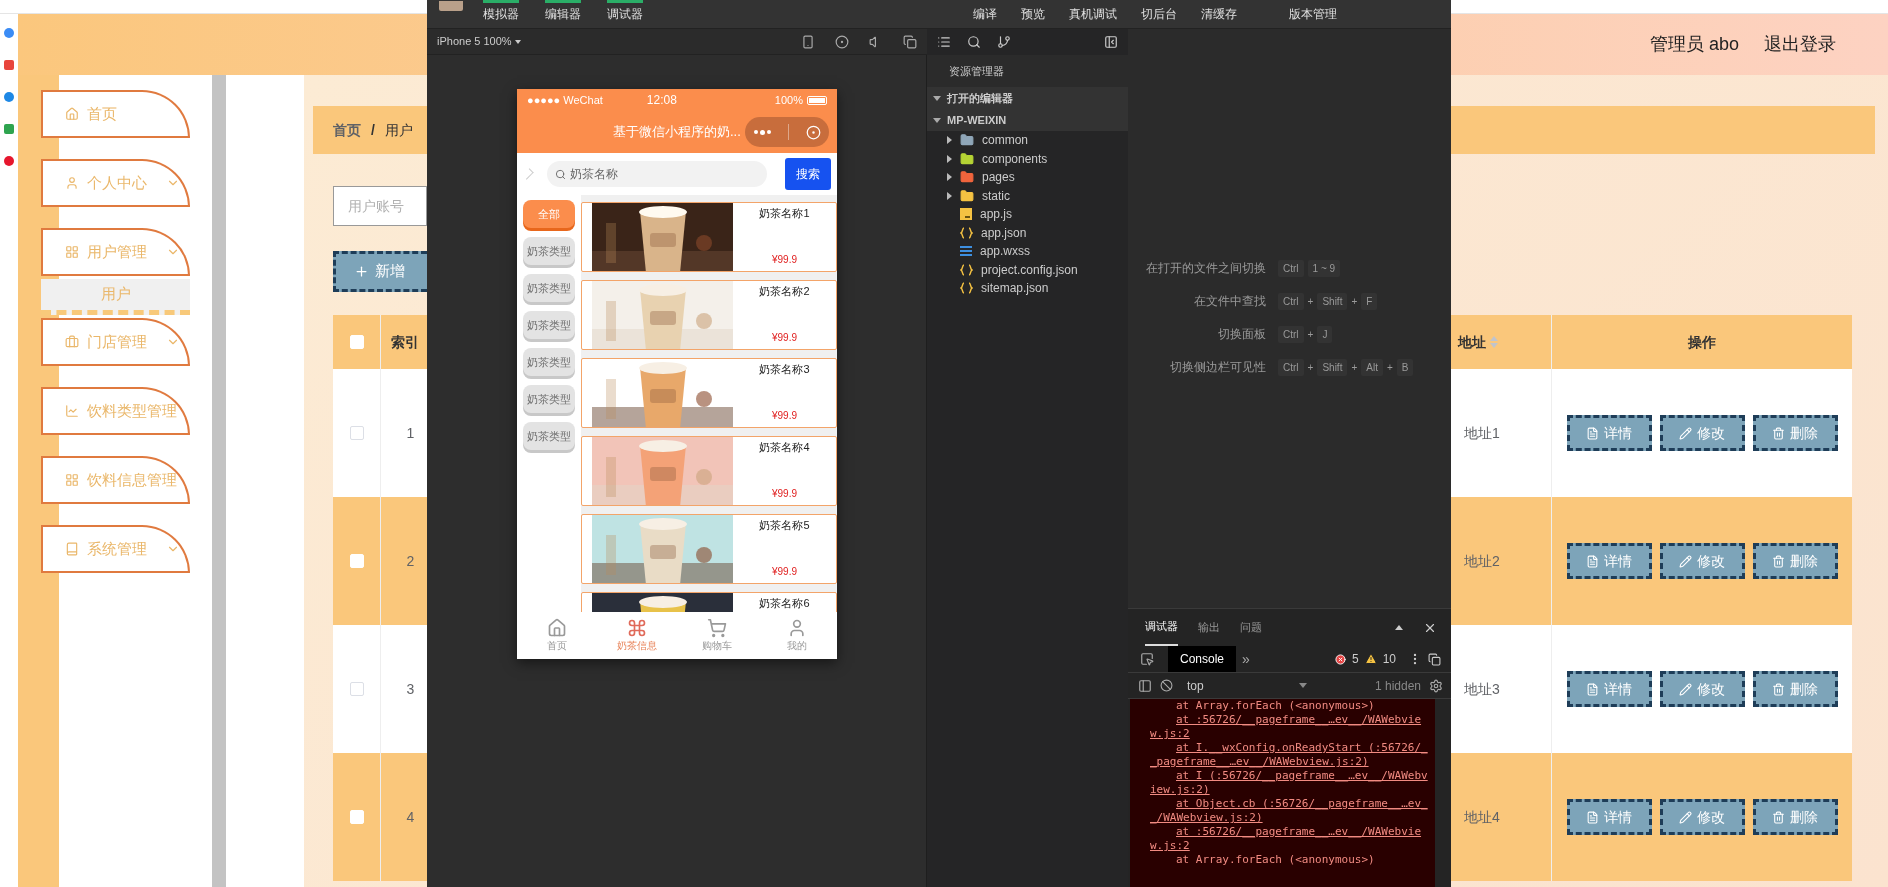  I want to click on toolbar-button: 版本管理, so click(1313, 14).